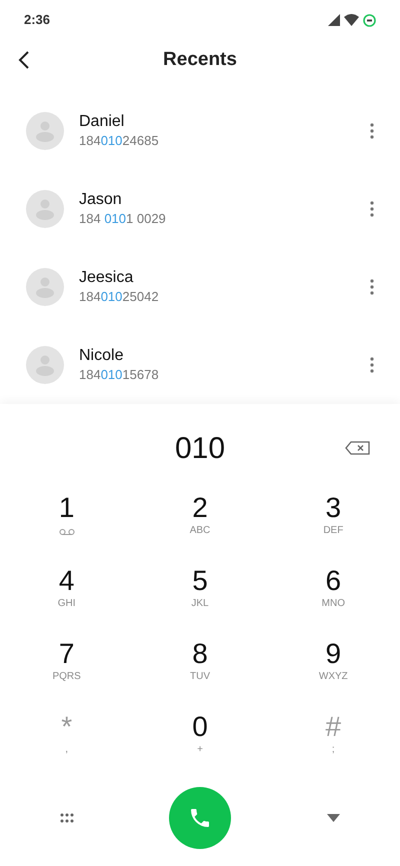  What do you see at coordinates (333, 528) in the screenshot?
I see `dial-key: 3 DEF` at bounding box center [333, 528].